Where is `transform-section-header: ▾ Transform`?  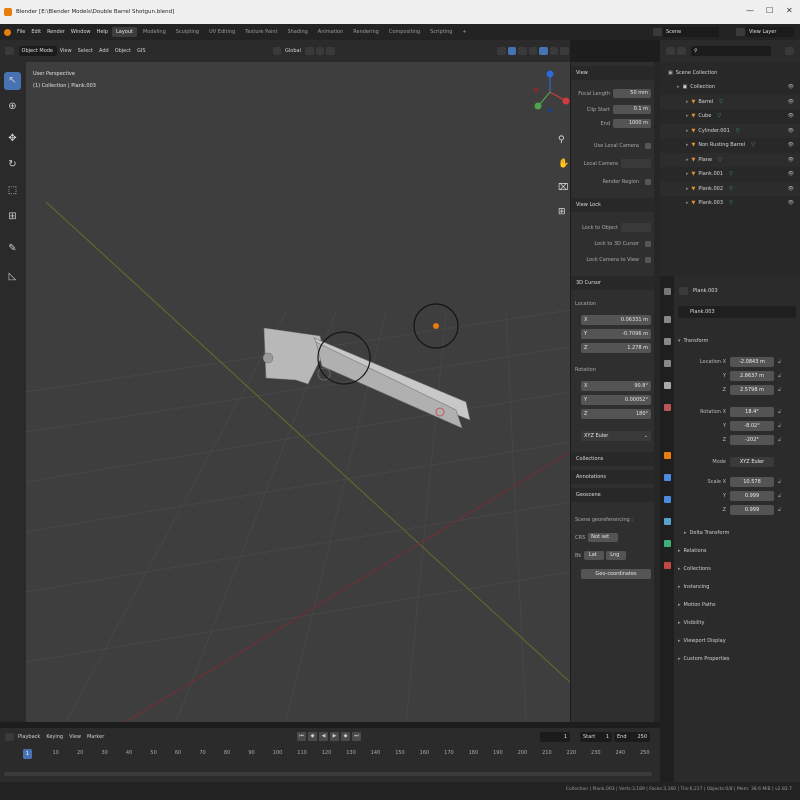 transform-section-header: ▾ Transform is located at coordinates (737, 341).